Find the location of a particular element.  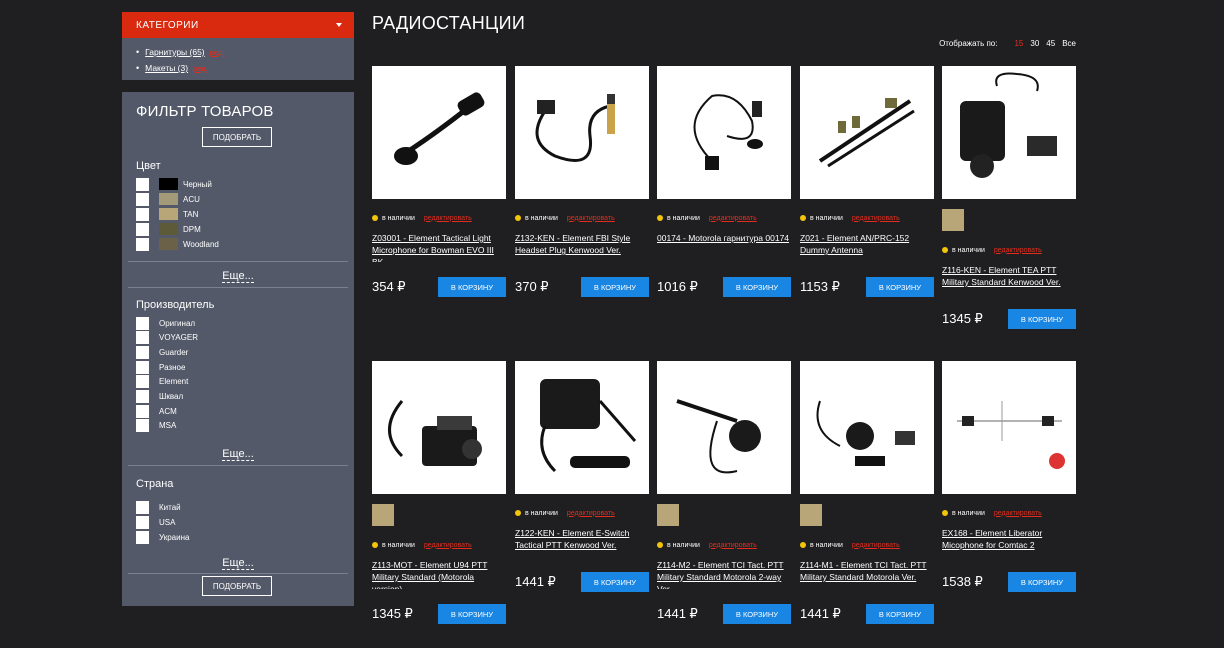

filter-option-label: Черный is located at coordinates (197, 184).